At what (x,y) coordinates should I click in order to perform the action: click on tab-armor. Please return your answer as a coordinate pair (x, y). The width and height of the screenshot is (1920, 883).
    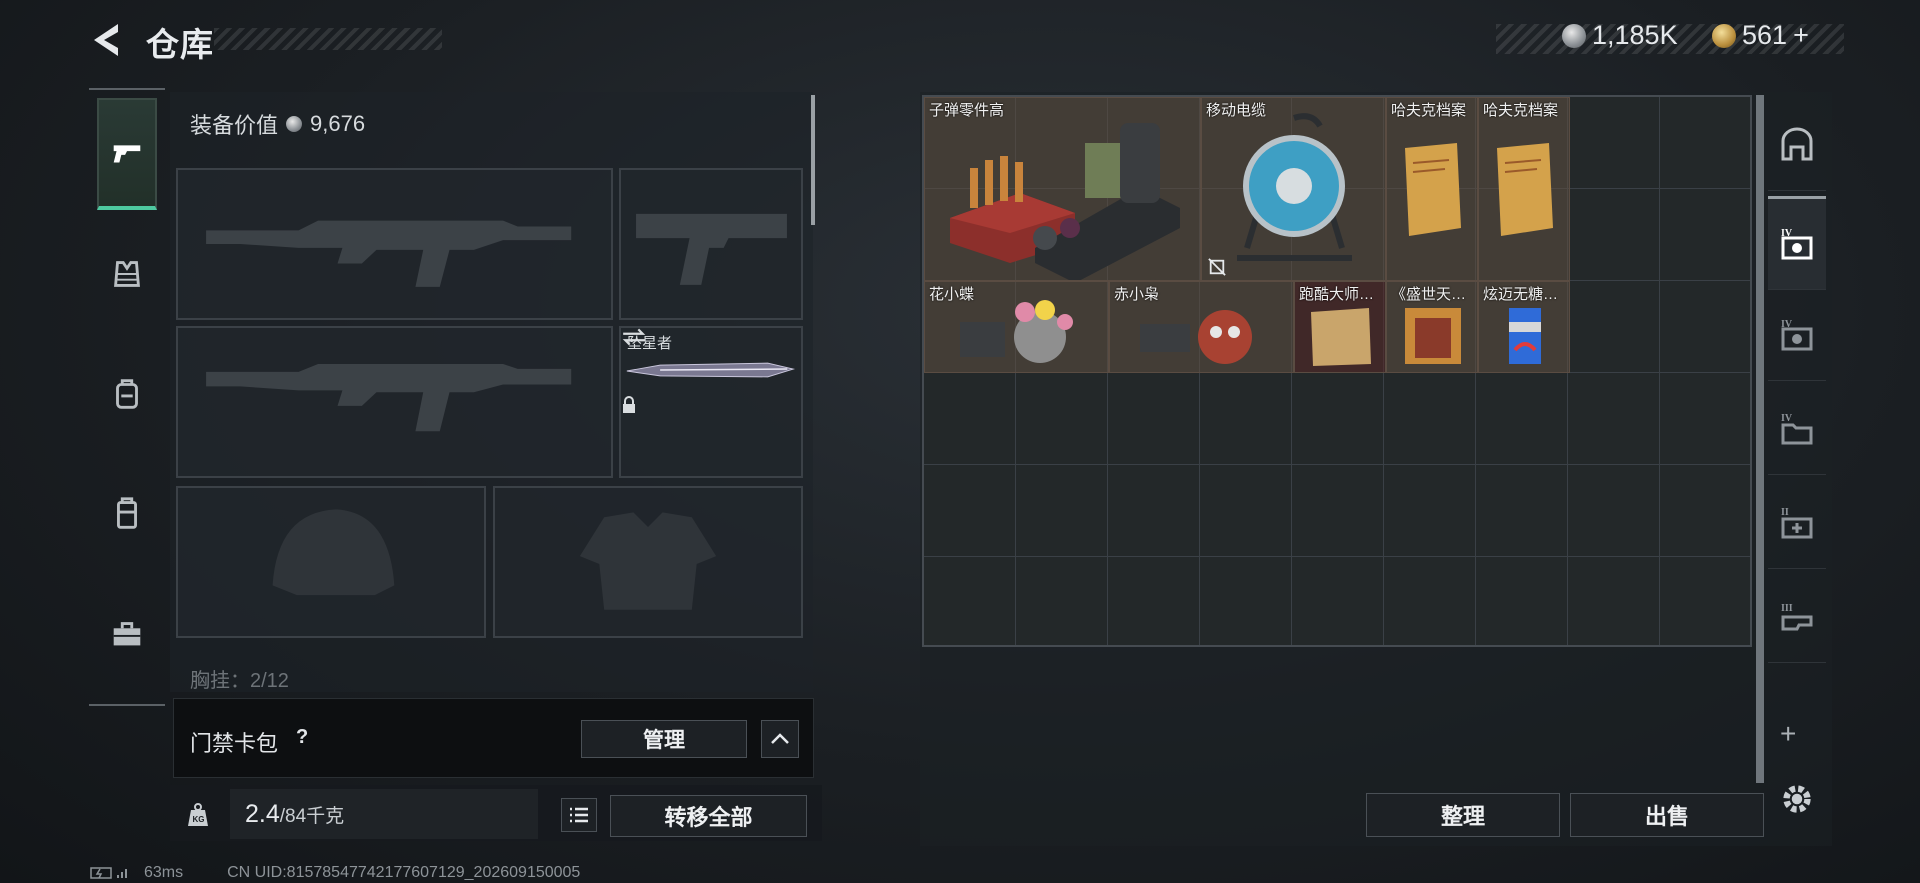
    Looking at the image, I should click on (127, 274).